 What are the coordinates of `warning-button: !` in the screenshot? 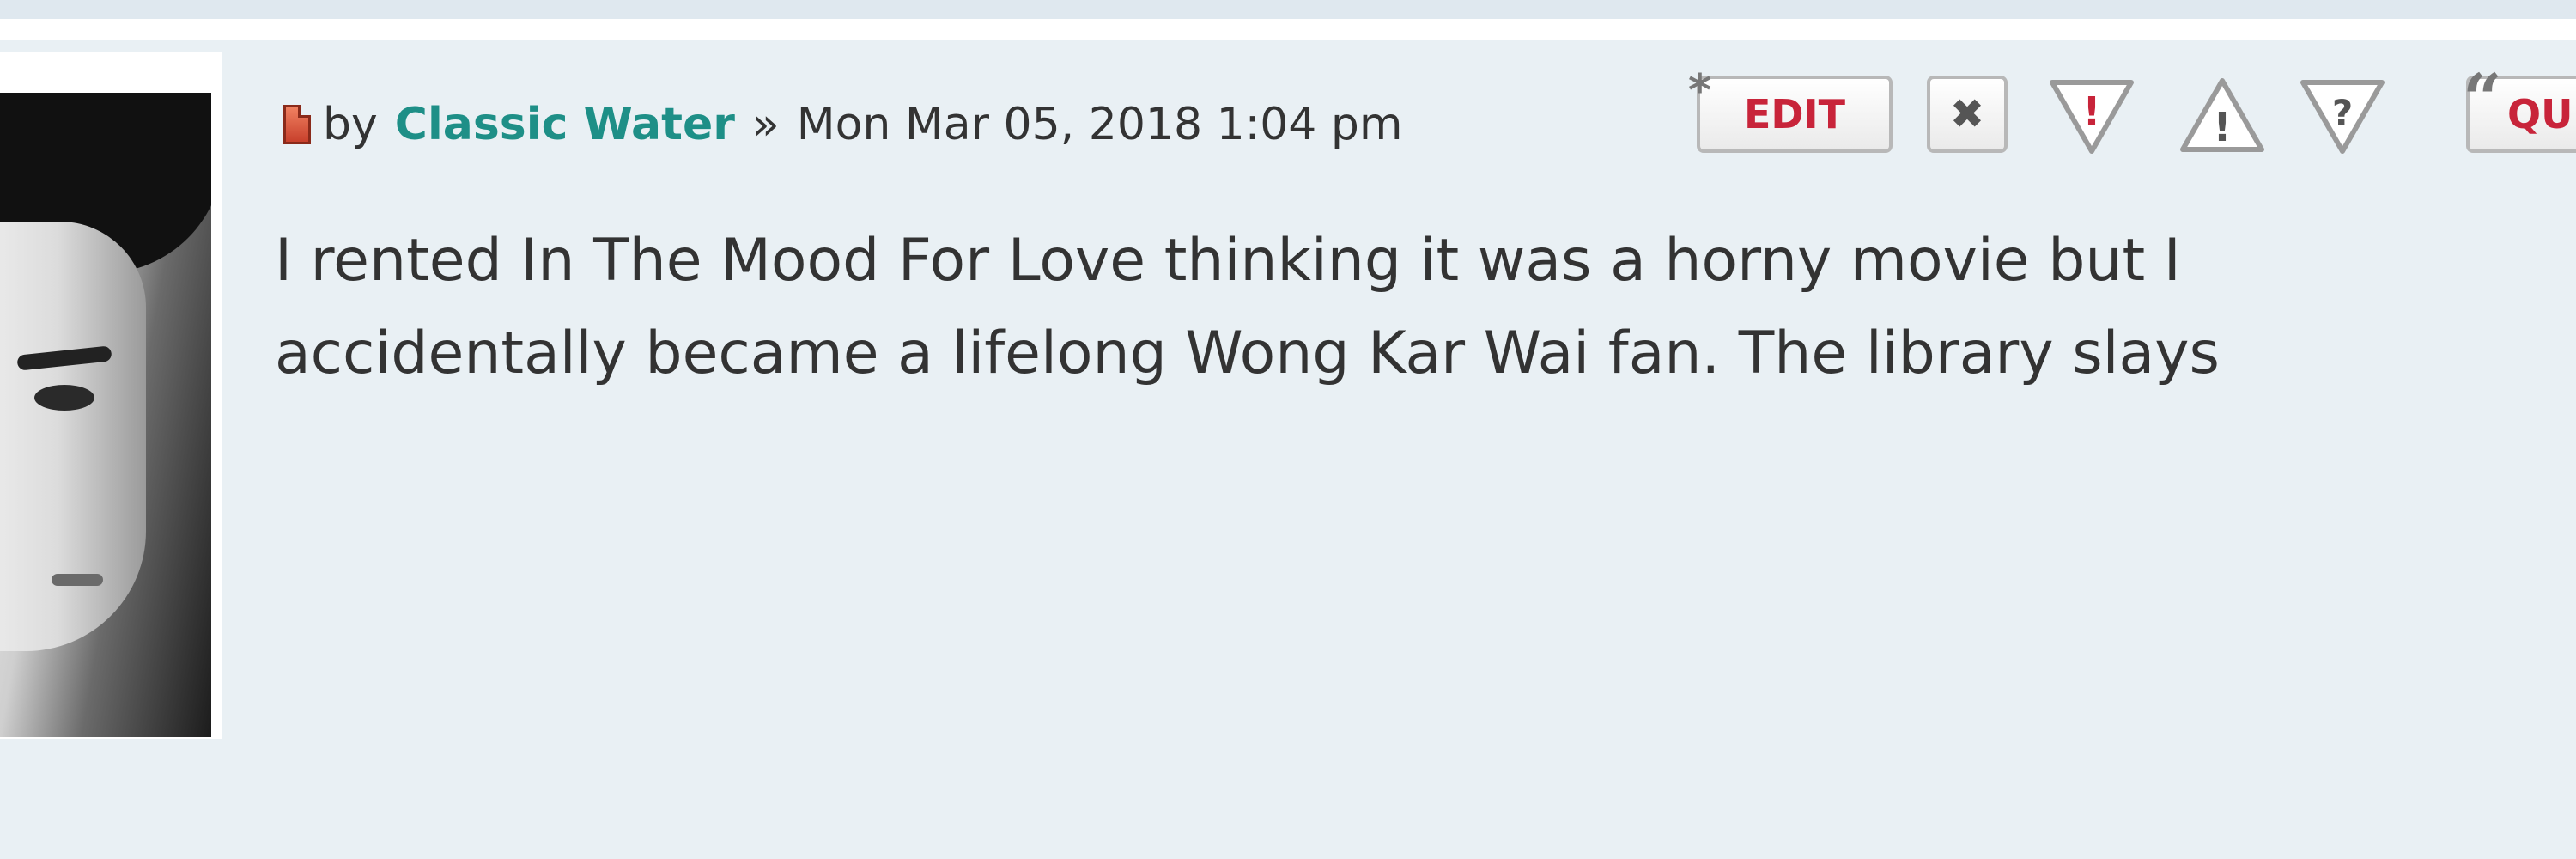 It's located at (2222, 115).